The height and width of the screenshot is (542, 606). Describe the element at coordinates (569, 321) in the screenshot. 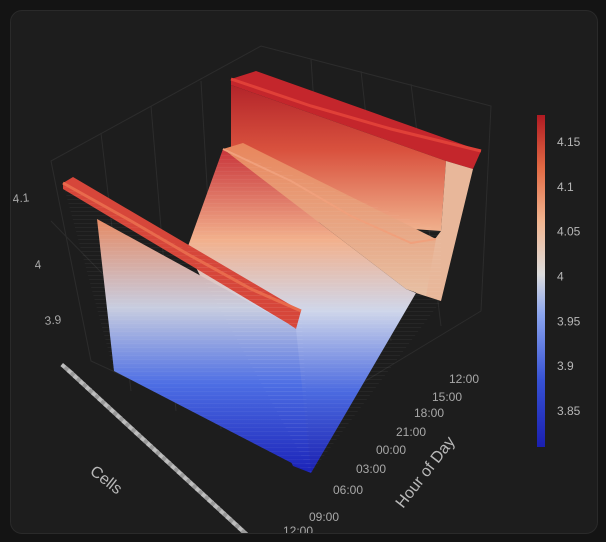

I see `colorbar-tick-label: 3.95` at that location.